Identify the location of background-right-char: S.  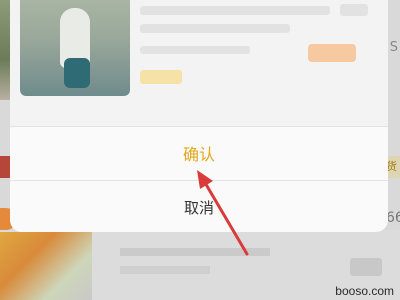
(393, 47).